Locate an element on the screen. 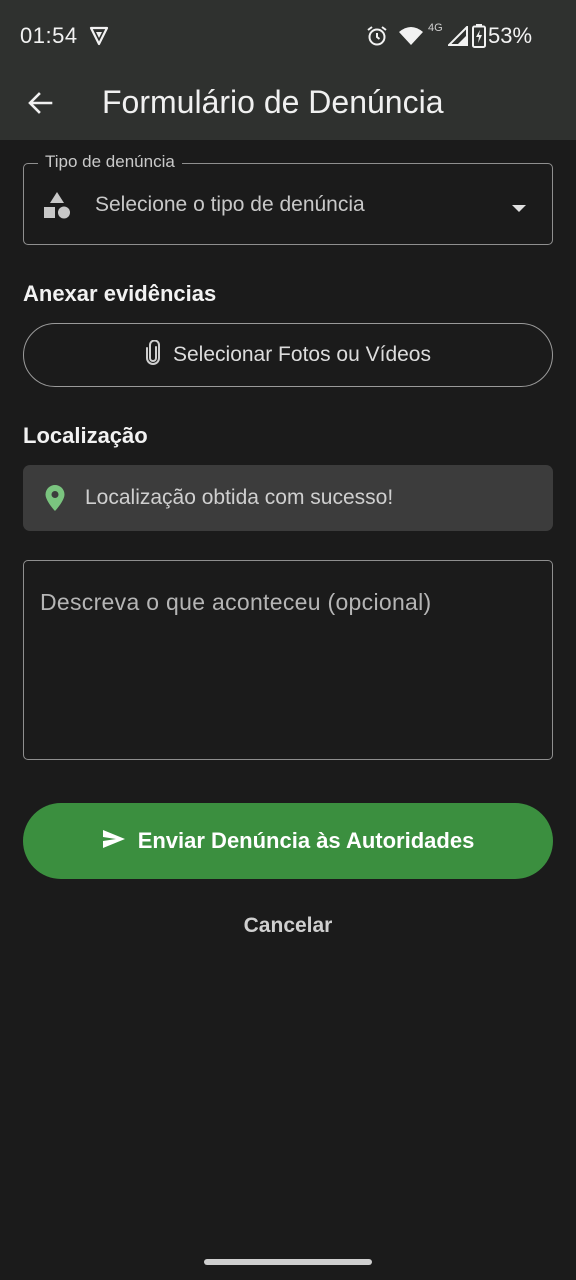 The height and width of the screenshot is (1280, 576). vpn-shield-icon is located at coordinates (99, 38).